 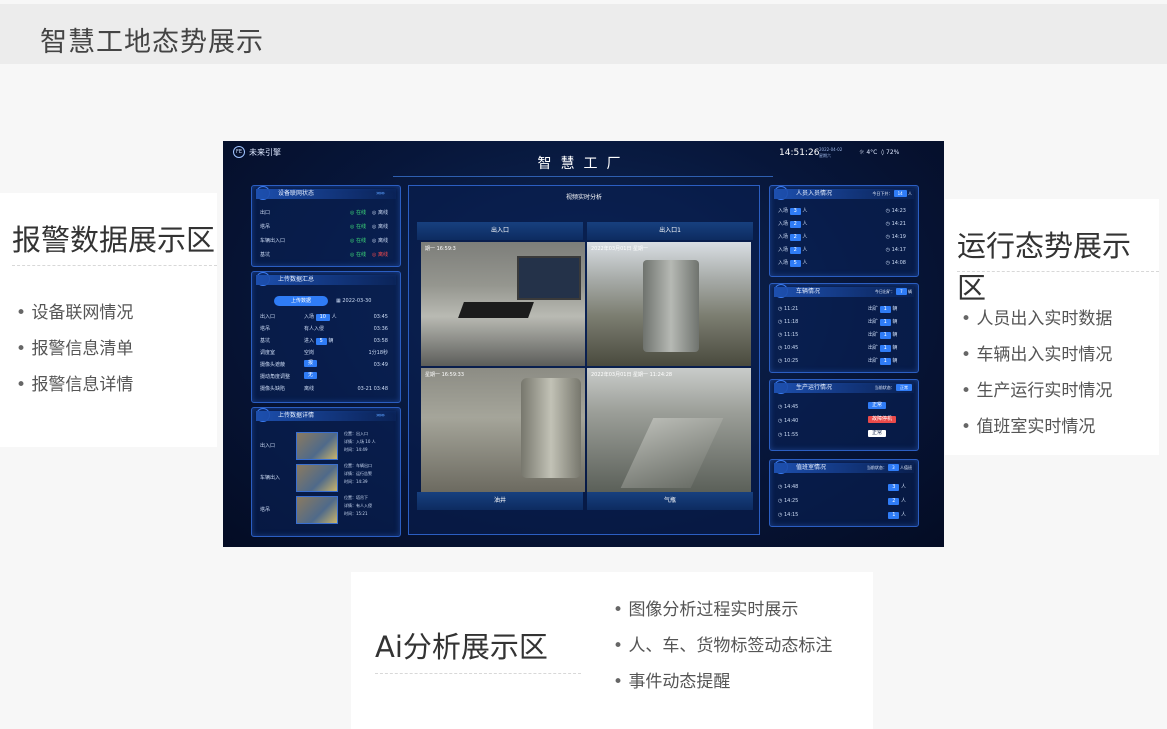 What do you see at coordinates (461, 647) in the screenshot?
I see `ai-section-title: Ai分析展示区` at bounding box center [461, 647].